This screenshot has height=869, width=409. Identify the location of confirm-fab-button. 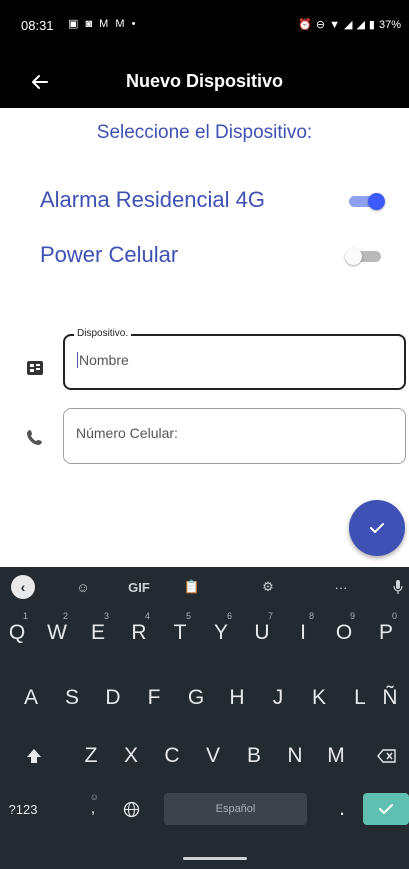
(377, 528).